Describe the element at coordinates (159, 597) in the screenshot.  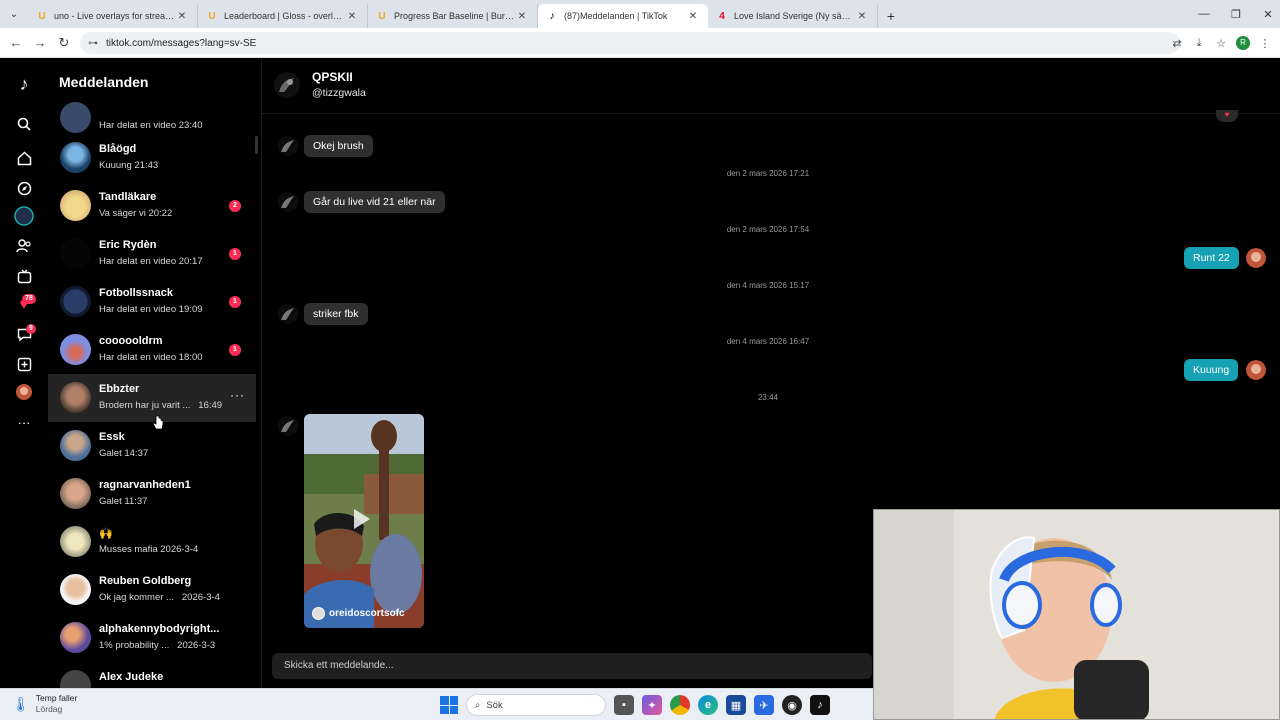
I see `conversation-preview: Ok jag kommer ... 2026-3-4` at that location.